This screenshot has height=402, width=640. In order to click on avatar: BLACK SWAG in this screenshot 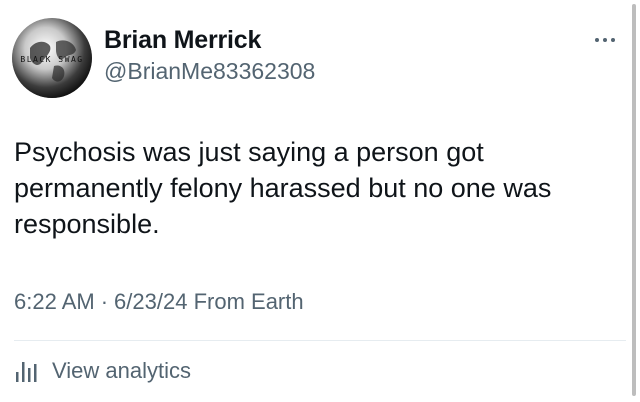, I will do `click(52, 58)`.